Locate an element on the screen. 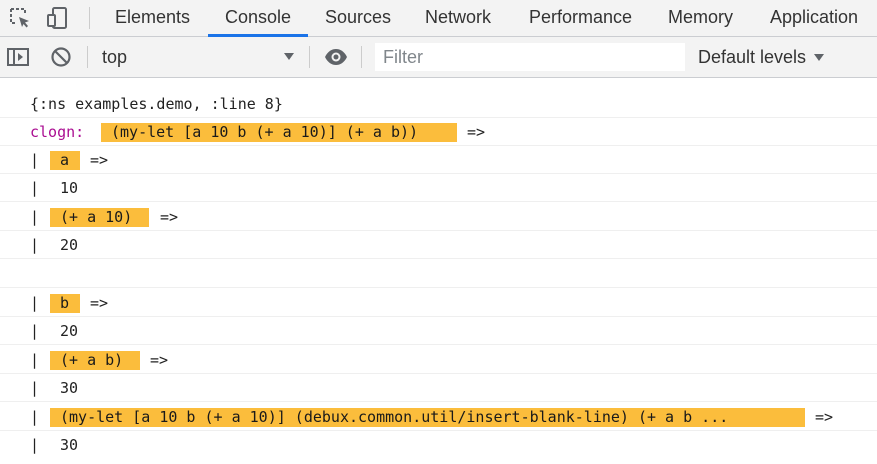  trace-value-line: | 10 is located at coordinates (438, 188).